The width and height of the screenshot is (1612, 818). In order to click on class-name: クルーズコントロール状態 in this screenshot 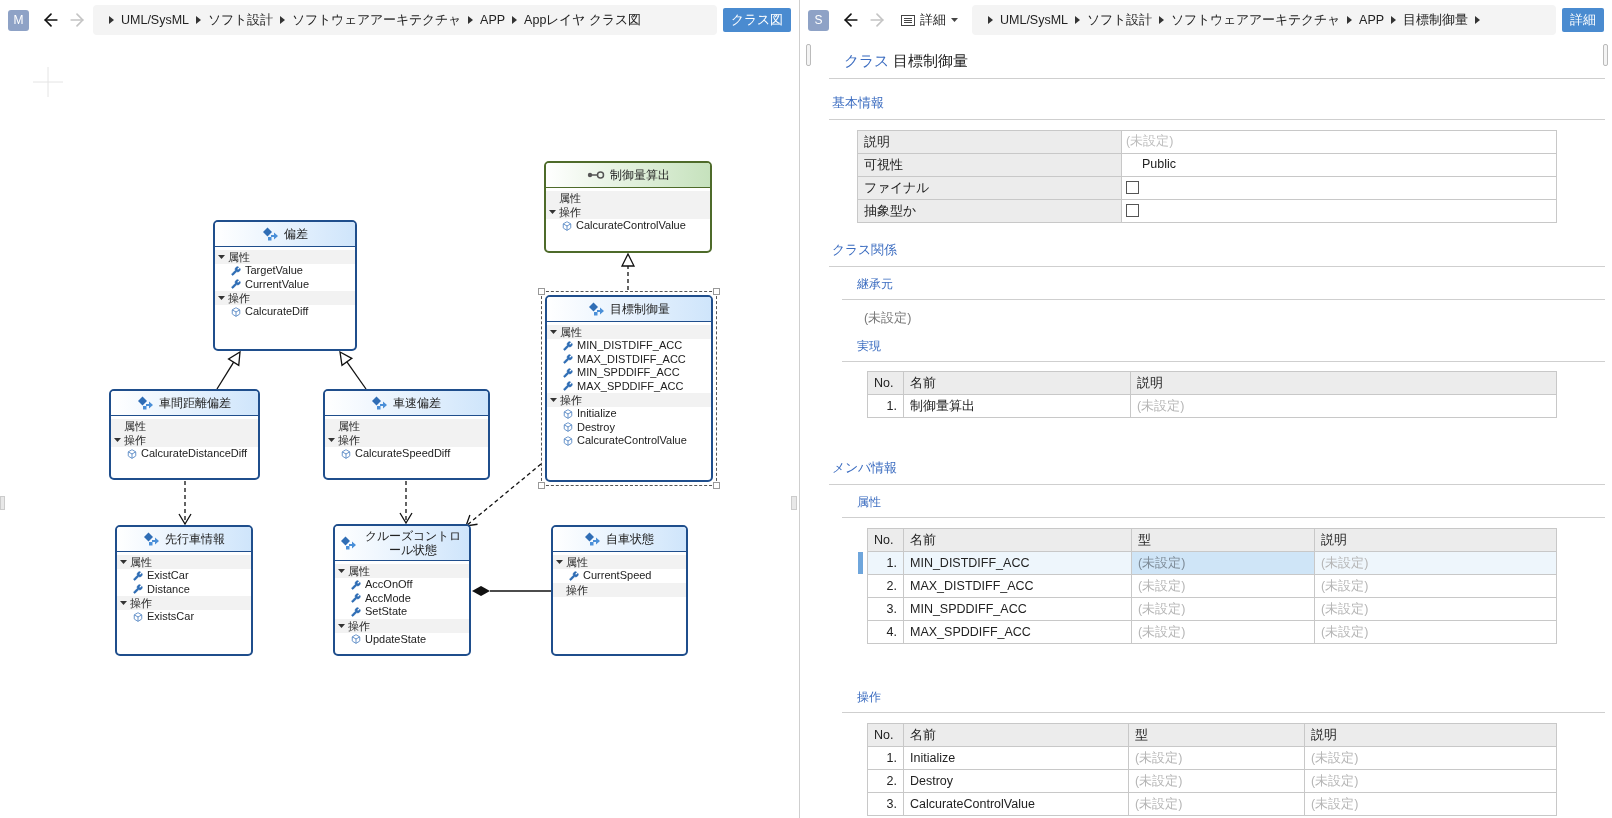, I will do `click(412, 543)`.